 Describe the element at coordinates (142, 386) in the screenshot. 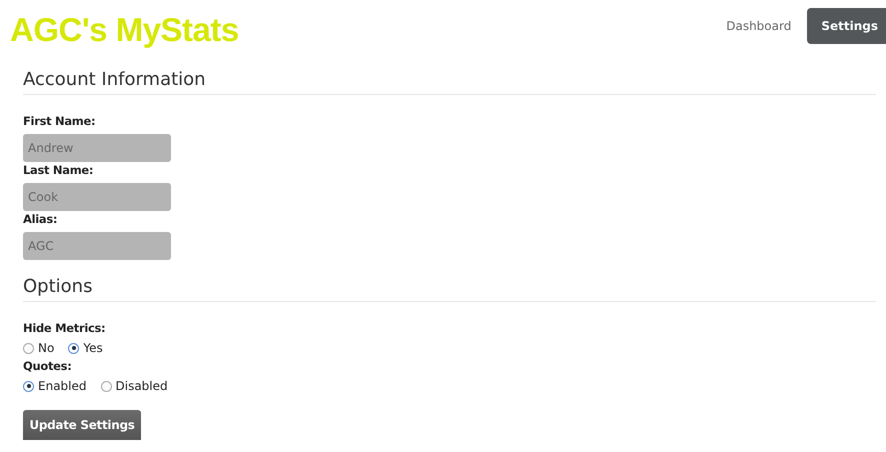

I see `radio-label: Disabled` at that location.